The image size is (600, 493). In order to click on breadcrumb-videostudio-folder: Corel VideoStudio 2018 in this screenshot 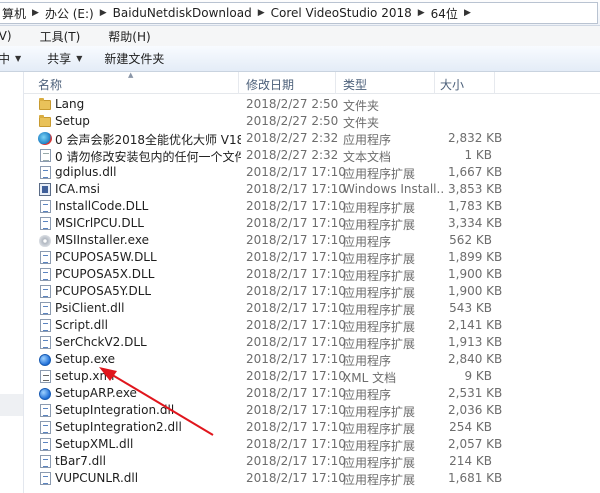, I will do `click(341, 13)`.